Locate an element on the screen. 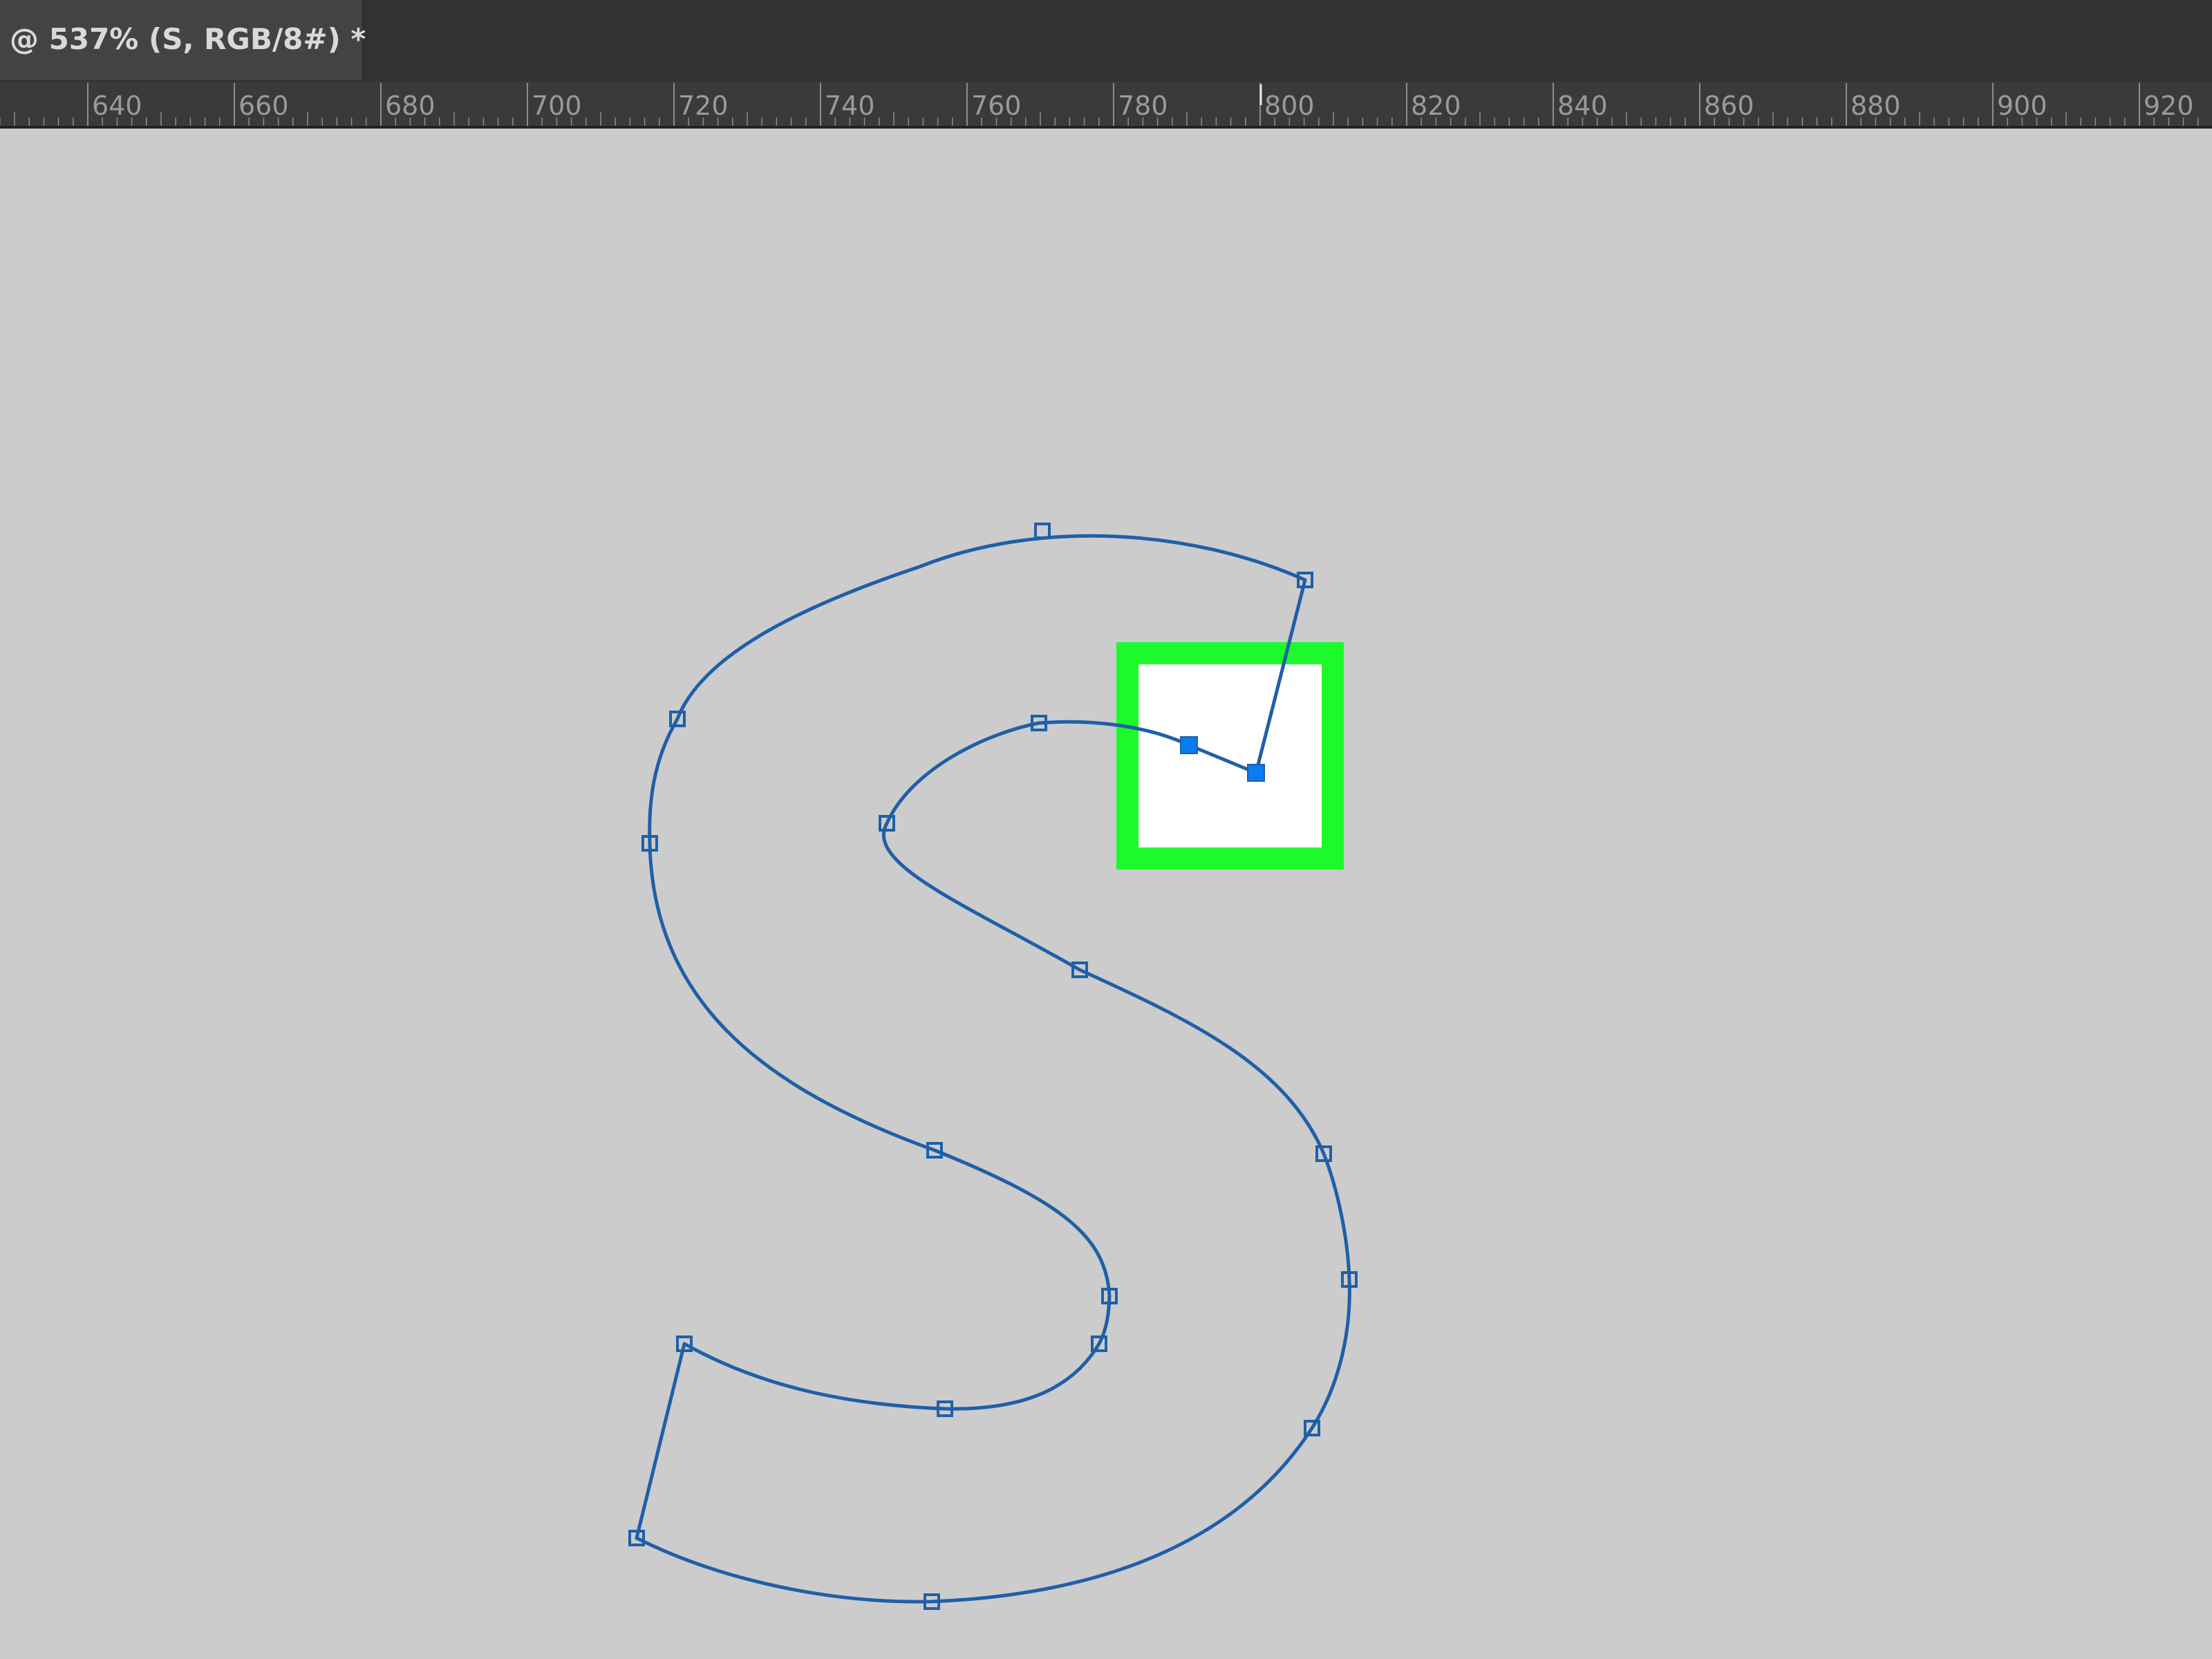 Image resolution: width=2212 pixels, height=1659 pixels. highlight-box is located at coordinates (1230, 756).